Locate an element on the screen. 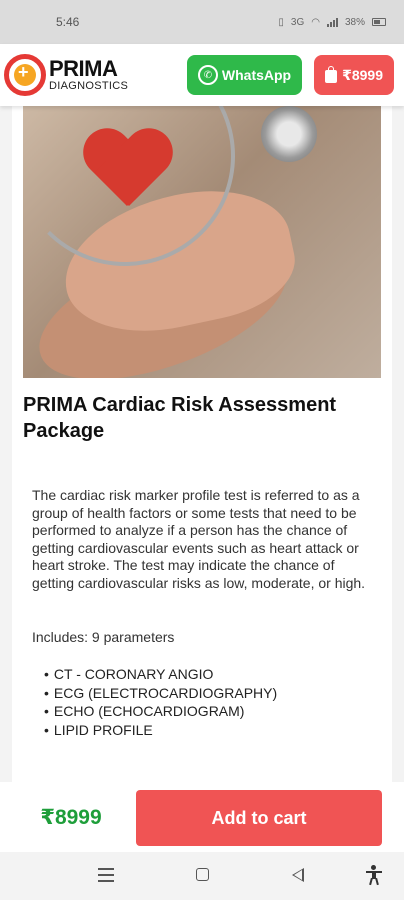 The width and height of the screenshot is (404, 900). brand-logo: PRIMA DIAGNOSTICS is located at coordinates (66, 75).